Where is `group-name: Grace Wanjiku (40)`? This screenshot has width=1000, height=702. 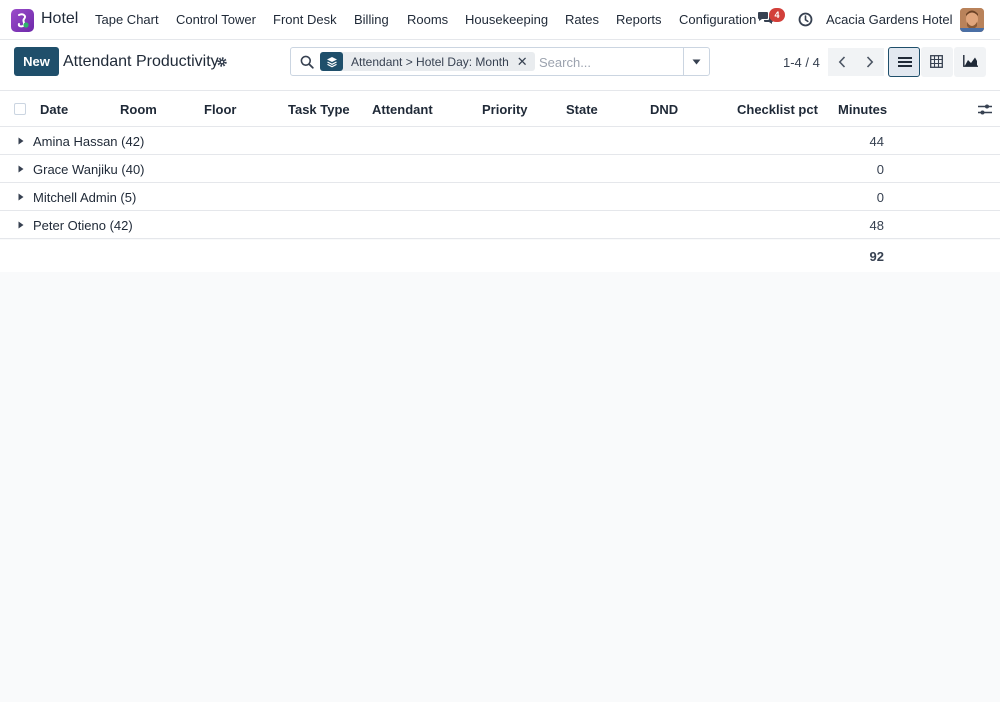 group-name: Grace Wanjiku (40) is located at coordinates (89, 169).